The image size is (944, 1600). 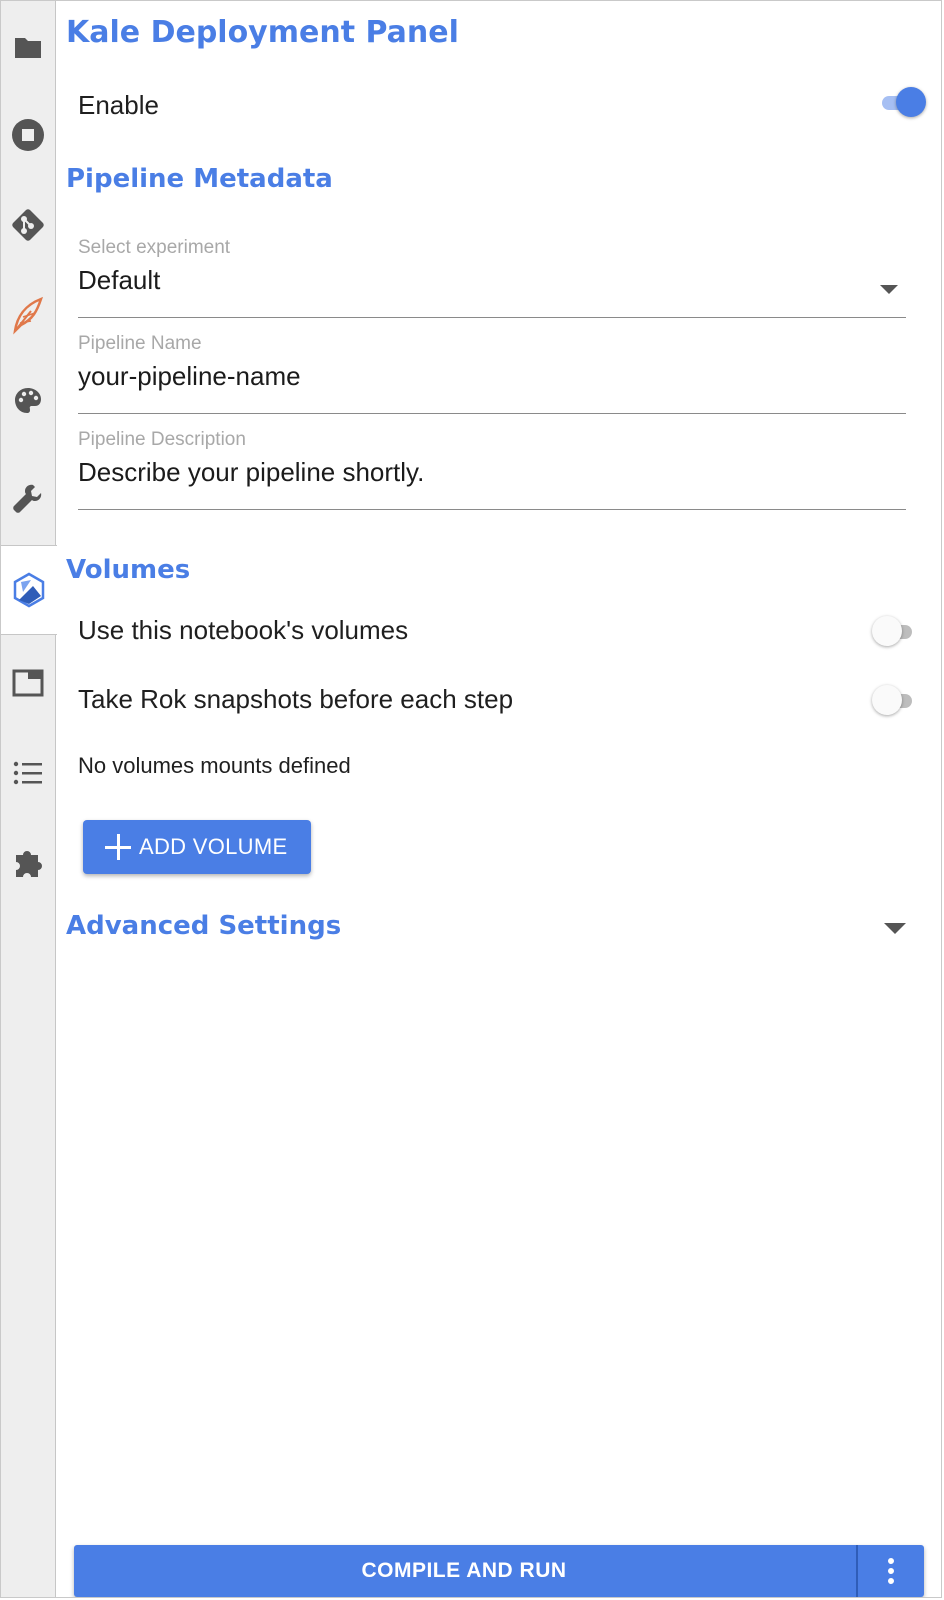 I want to click on use-notebook-volumes-toggle, so click(x=894, y=632).